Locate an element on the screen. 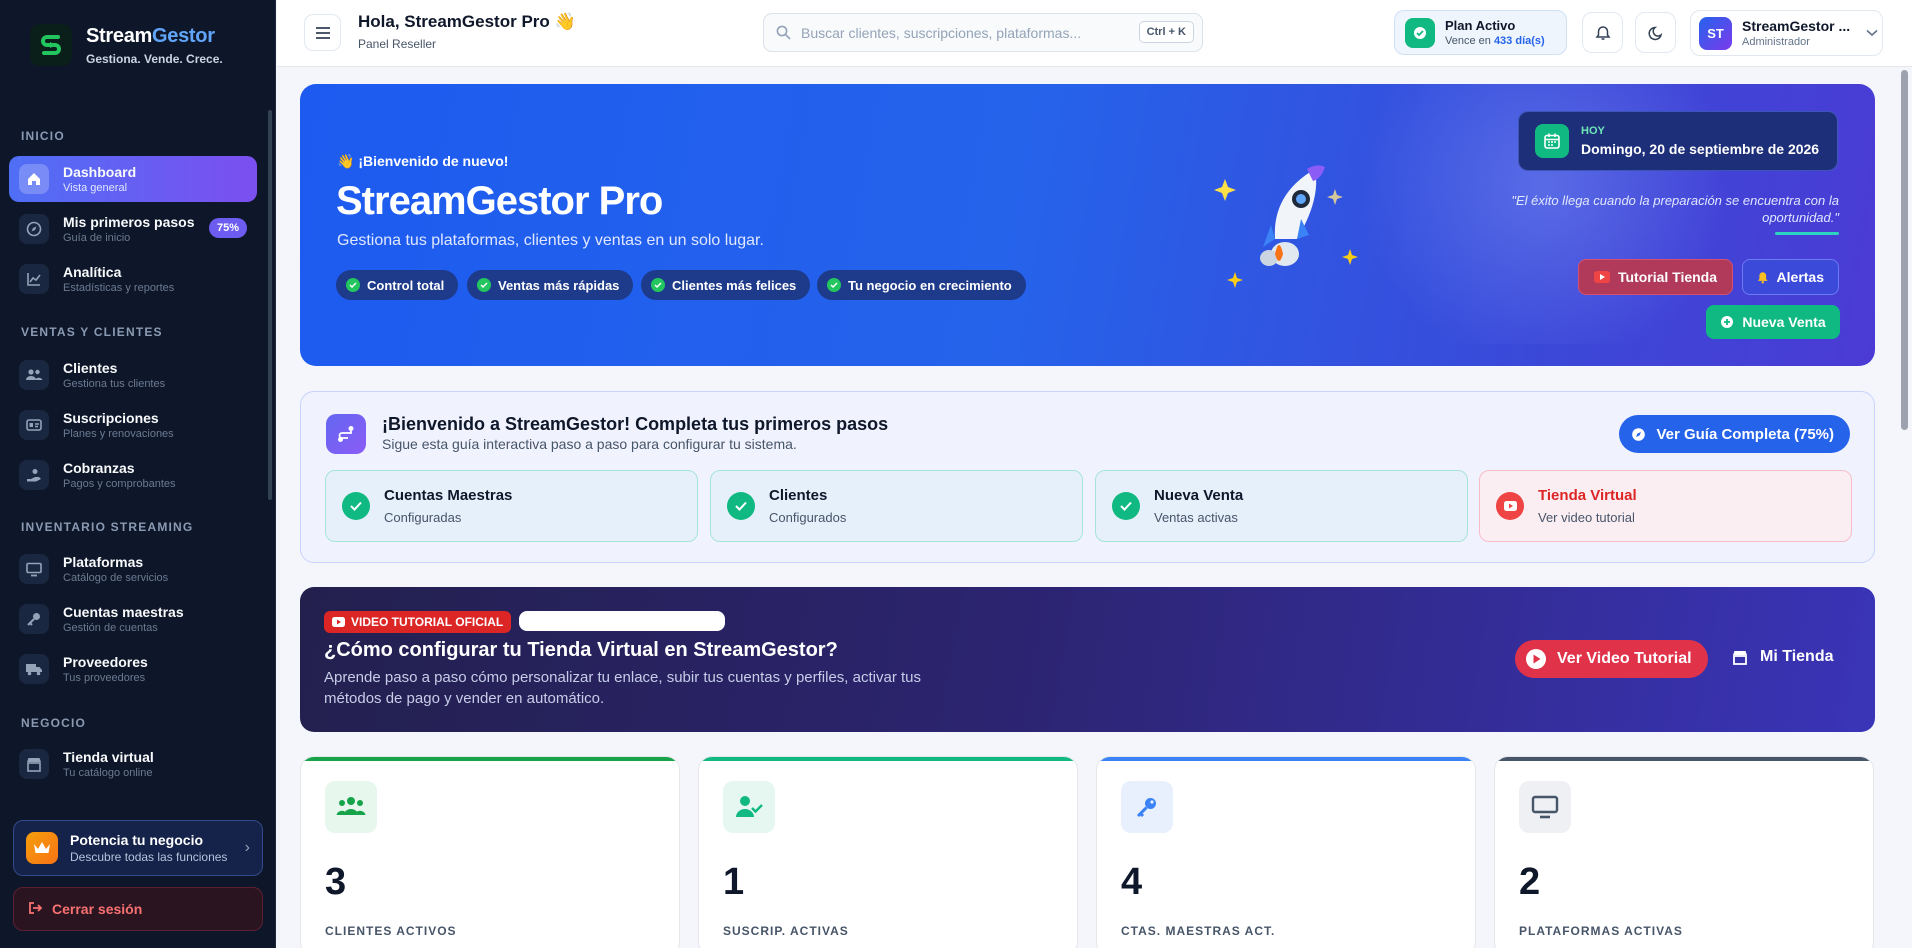 This screenshot has height=948, width=1912. route-icon is located at coordinates (346, 434).